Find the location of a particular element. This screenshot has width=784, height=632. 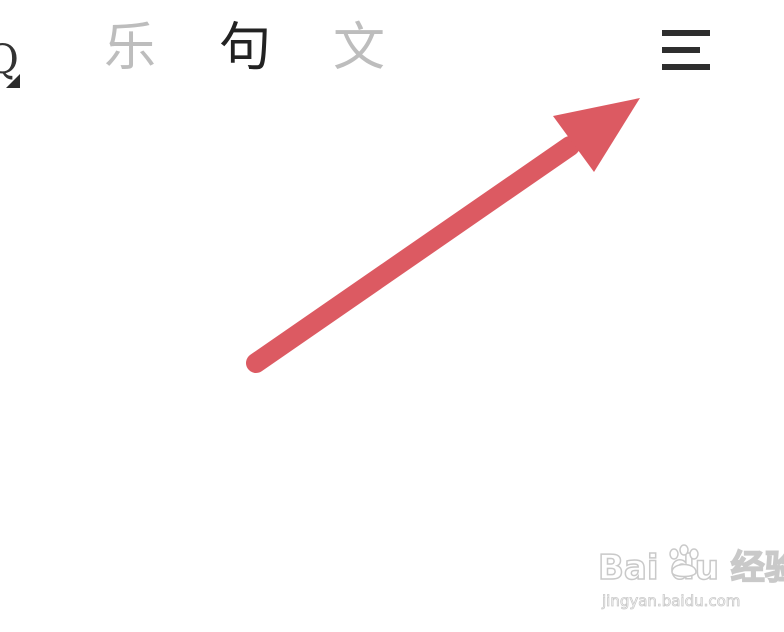

paw-icon is located at coordinates (684, 561).